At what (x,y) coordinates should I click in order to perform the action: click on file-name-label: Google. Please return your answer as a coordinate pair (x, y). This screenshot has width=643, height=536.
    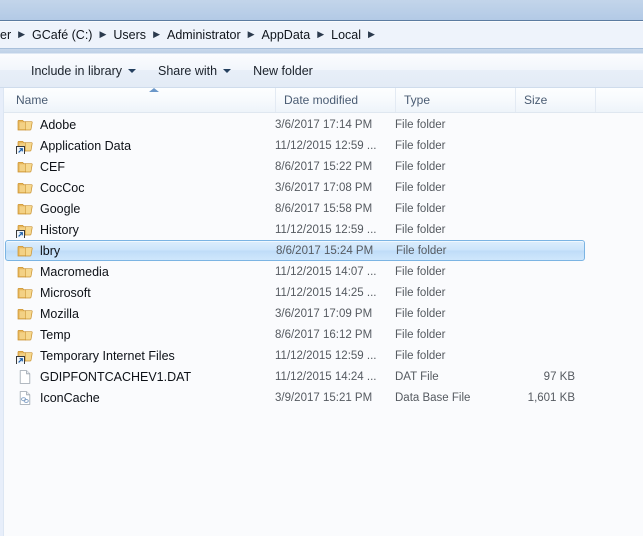
    Looking at the image, I should click on (60, 208).